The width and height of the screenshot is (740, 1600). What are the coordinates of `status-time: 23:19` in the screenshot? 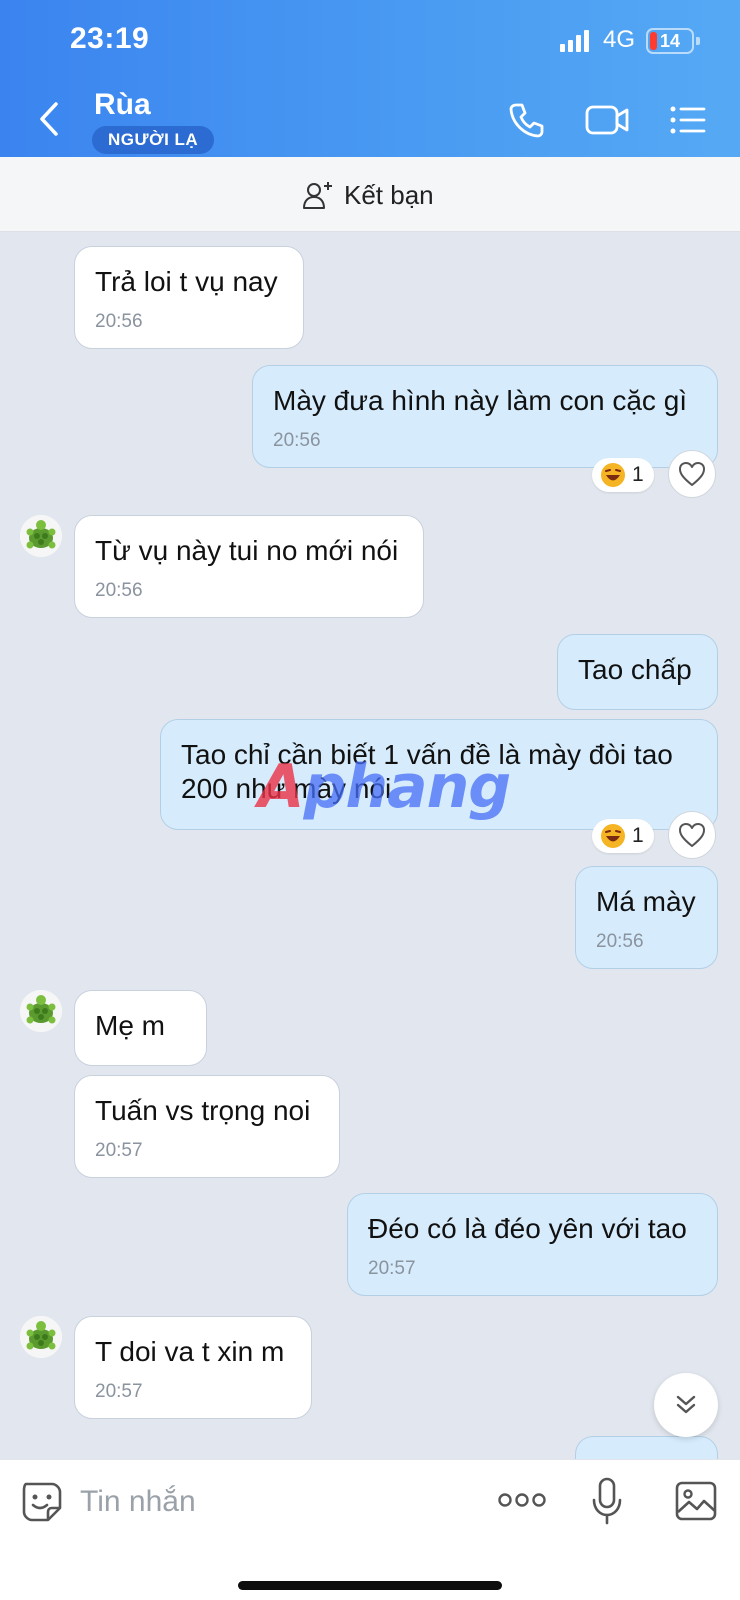 It's located at (110, 38).